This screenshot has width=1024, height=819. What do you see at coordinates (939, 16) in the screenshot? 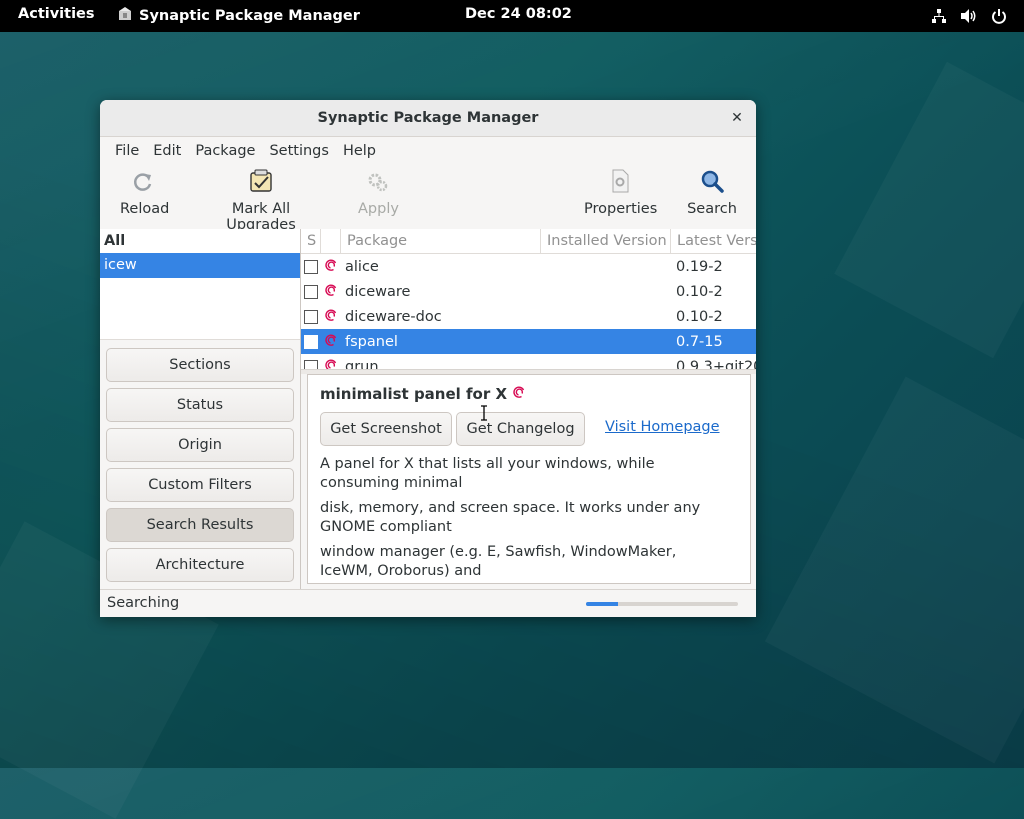
I see `network-icon` at bounding box center [939, 16].